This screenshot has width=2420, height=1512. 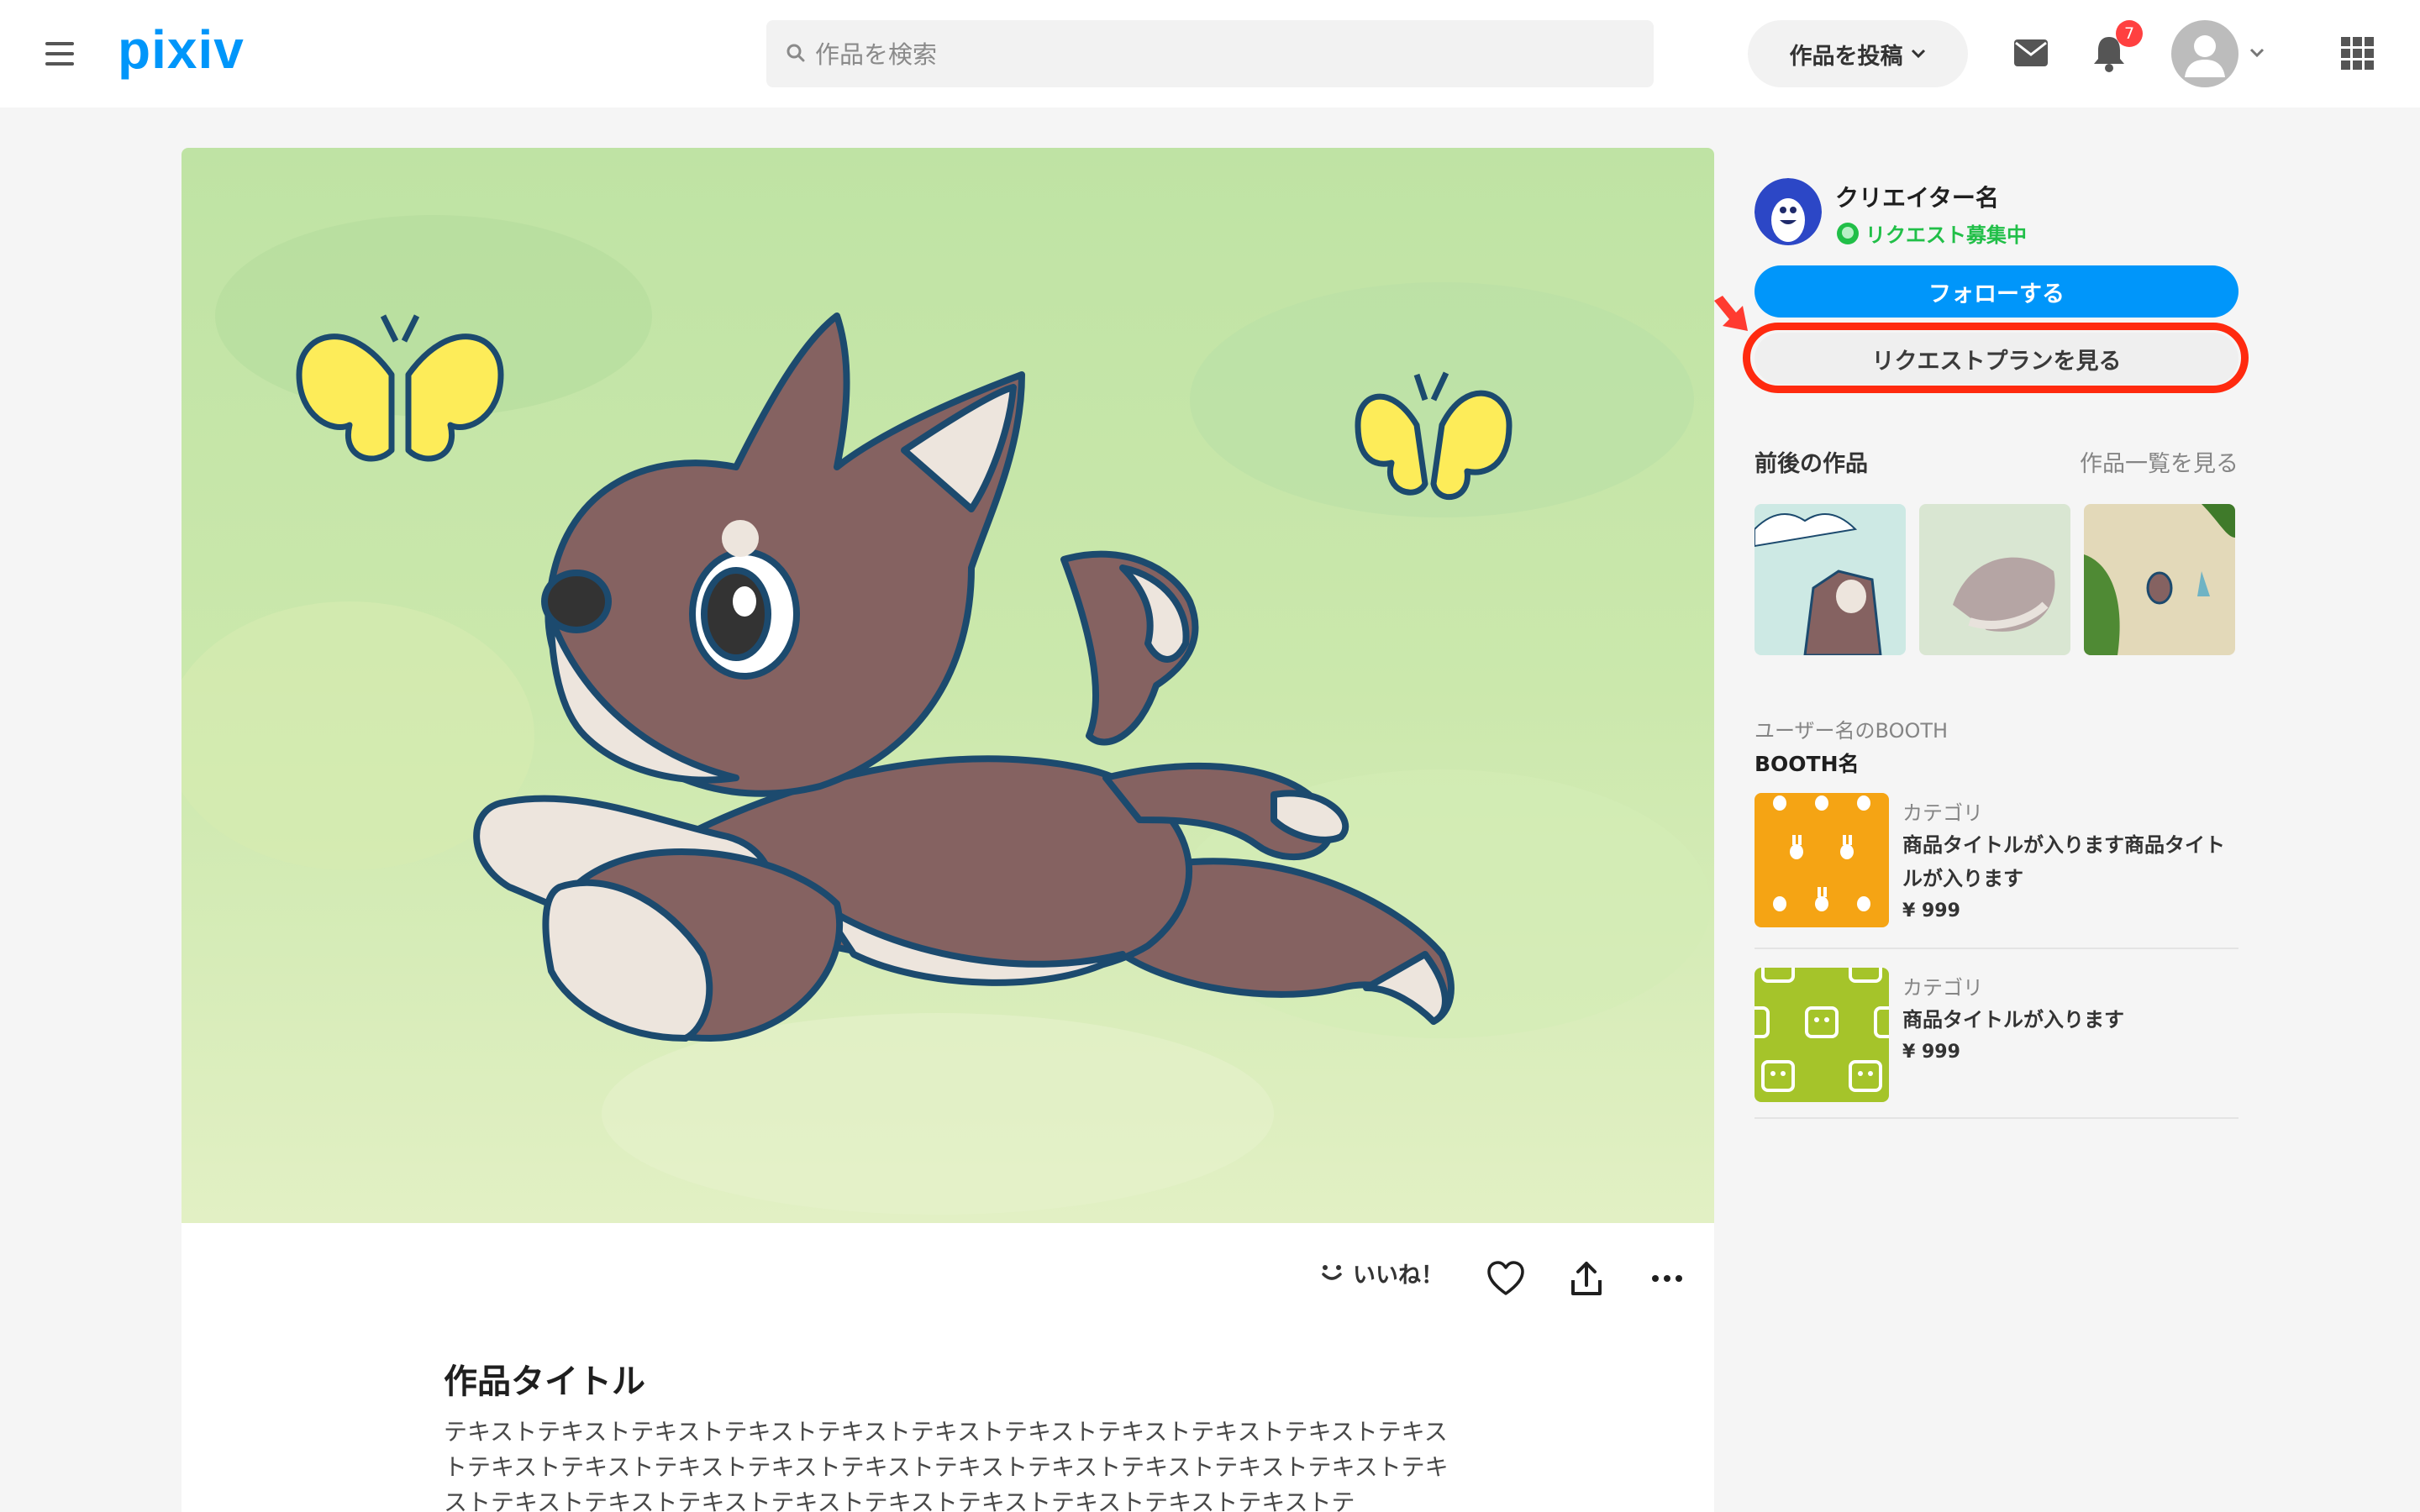 What do you see at coordinates (1332, 1272) in the screenshot?
I see `smile-icon` at bounding box center [1332, 1272].